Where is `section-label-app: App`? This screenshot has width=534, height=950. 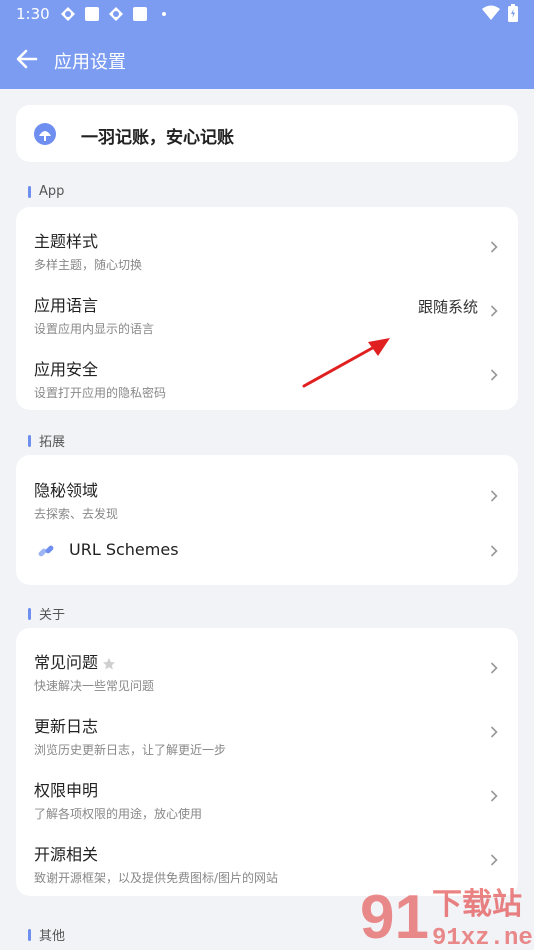
section-label-app: App is located at coordinates (46, 191).